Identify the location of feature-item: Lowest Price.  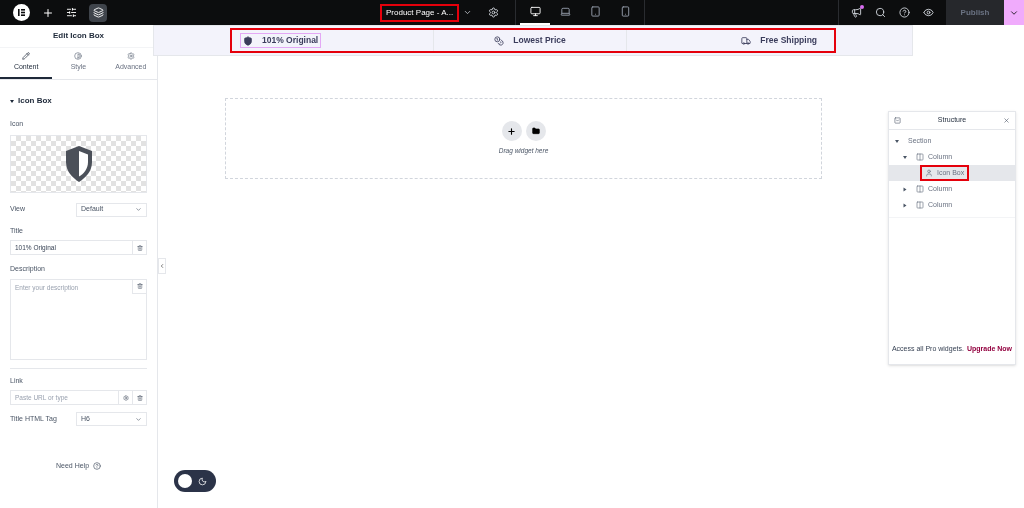
(530, 40).